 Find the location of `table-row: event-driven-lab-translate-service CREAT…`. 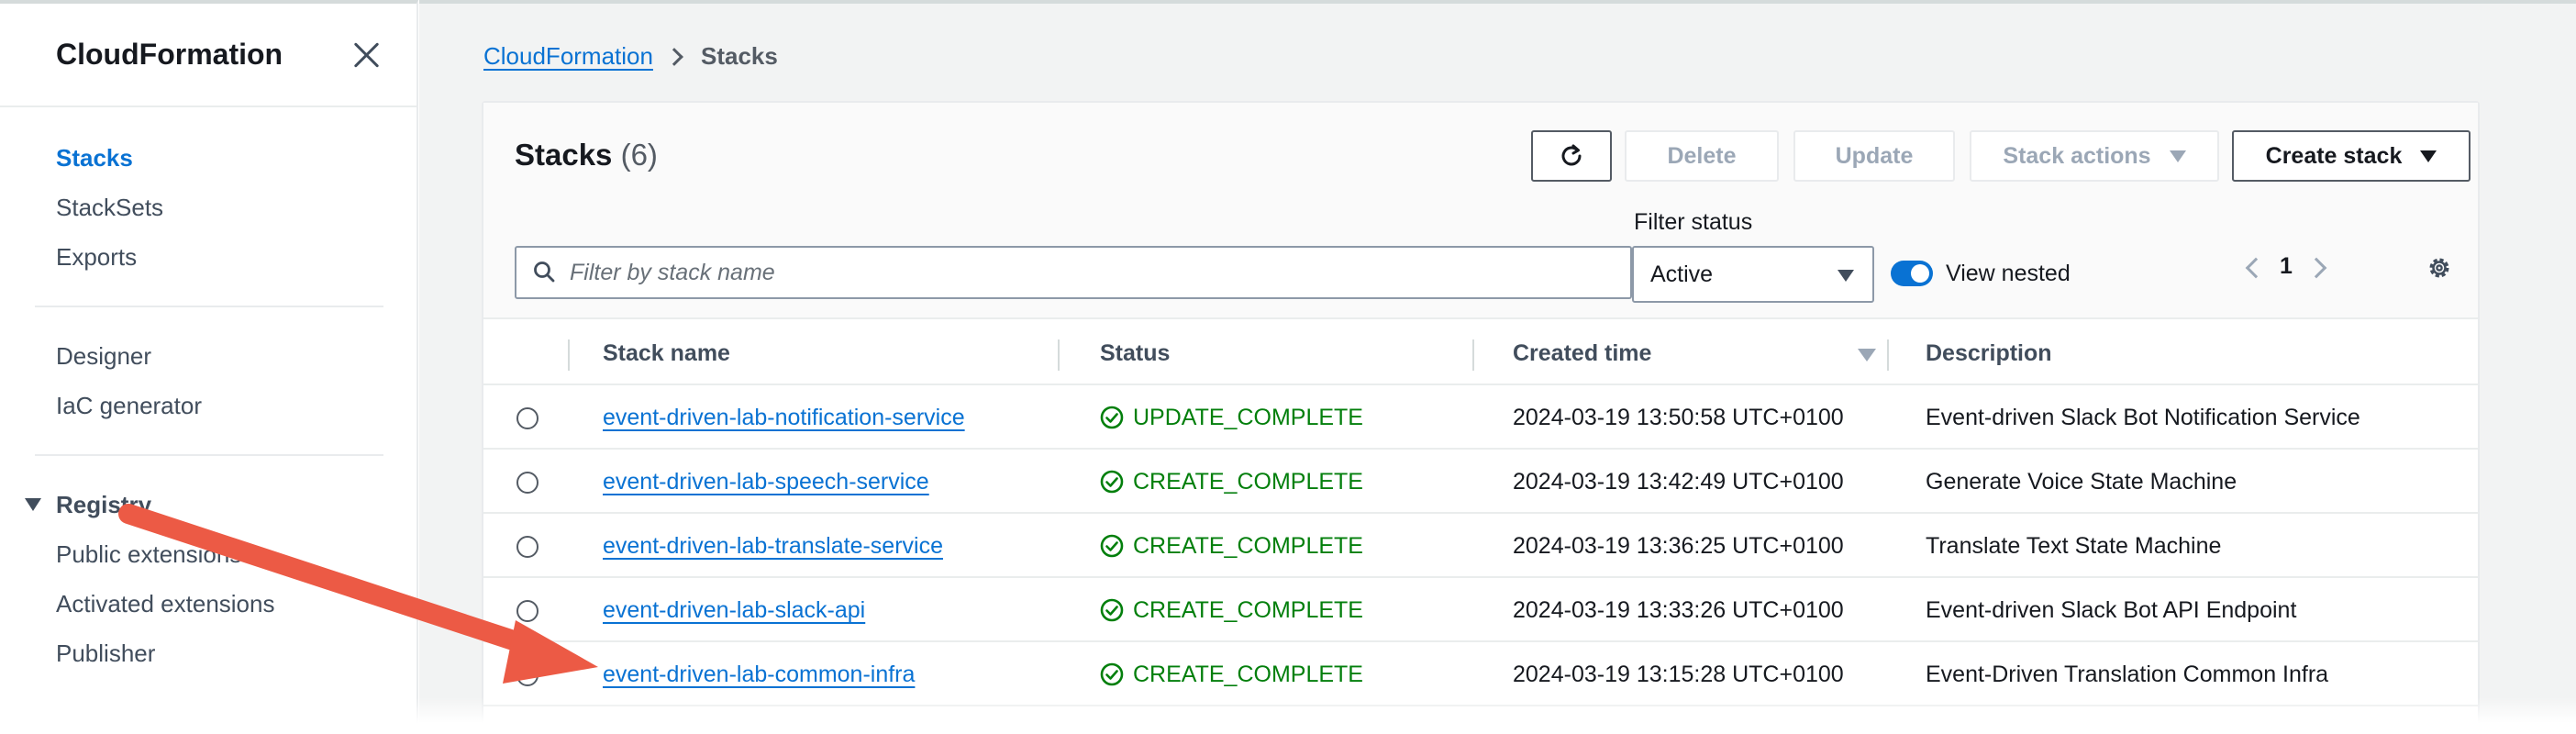

table-row: event-driven-lab-translate-service CREAT… is located at coordinates (1480, 546).